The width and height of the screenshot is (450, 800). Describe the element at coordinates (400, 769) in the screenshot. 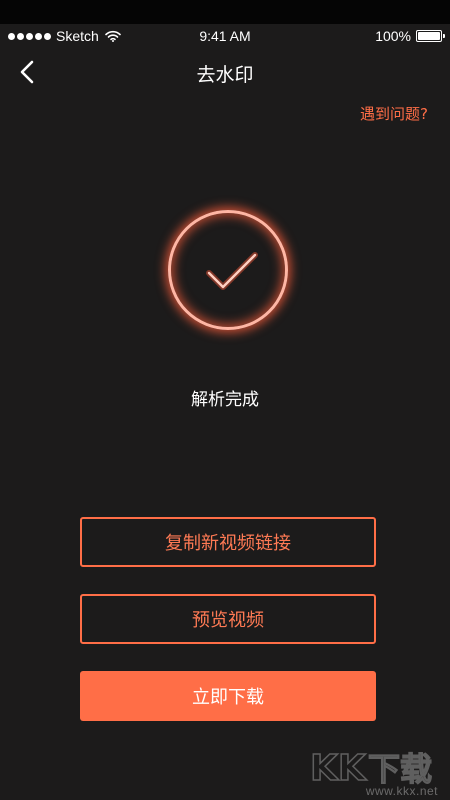

I see `svg-text: 下载` at that location.